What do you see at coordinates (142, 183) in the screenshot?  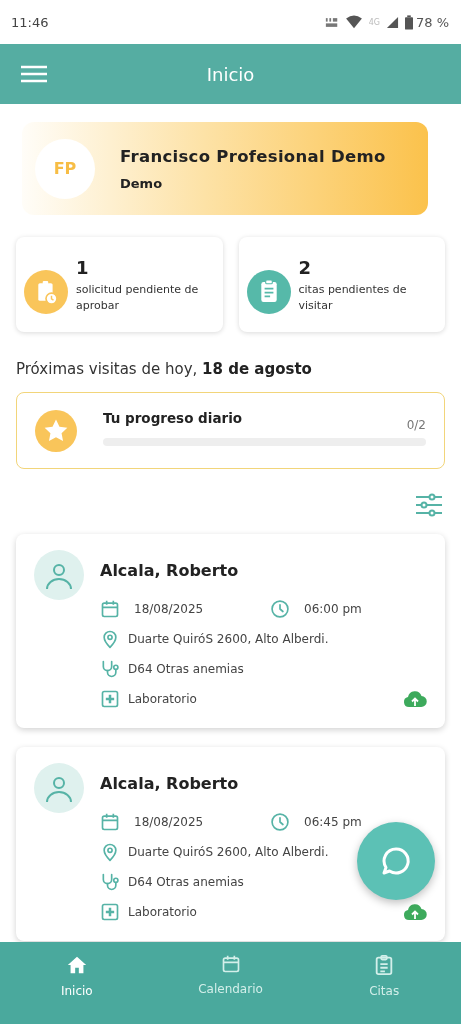 I see `profile-role: Demo` at bounding box center [142, 183].